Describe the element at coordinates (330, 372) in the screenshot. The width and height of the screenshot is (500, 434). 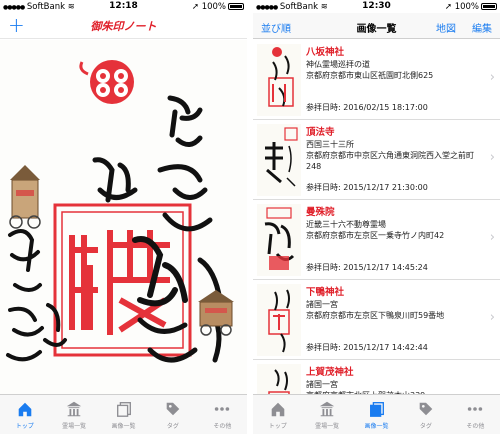
I see `shrine-name: 上賀茂神社` at that location.